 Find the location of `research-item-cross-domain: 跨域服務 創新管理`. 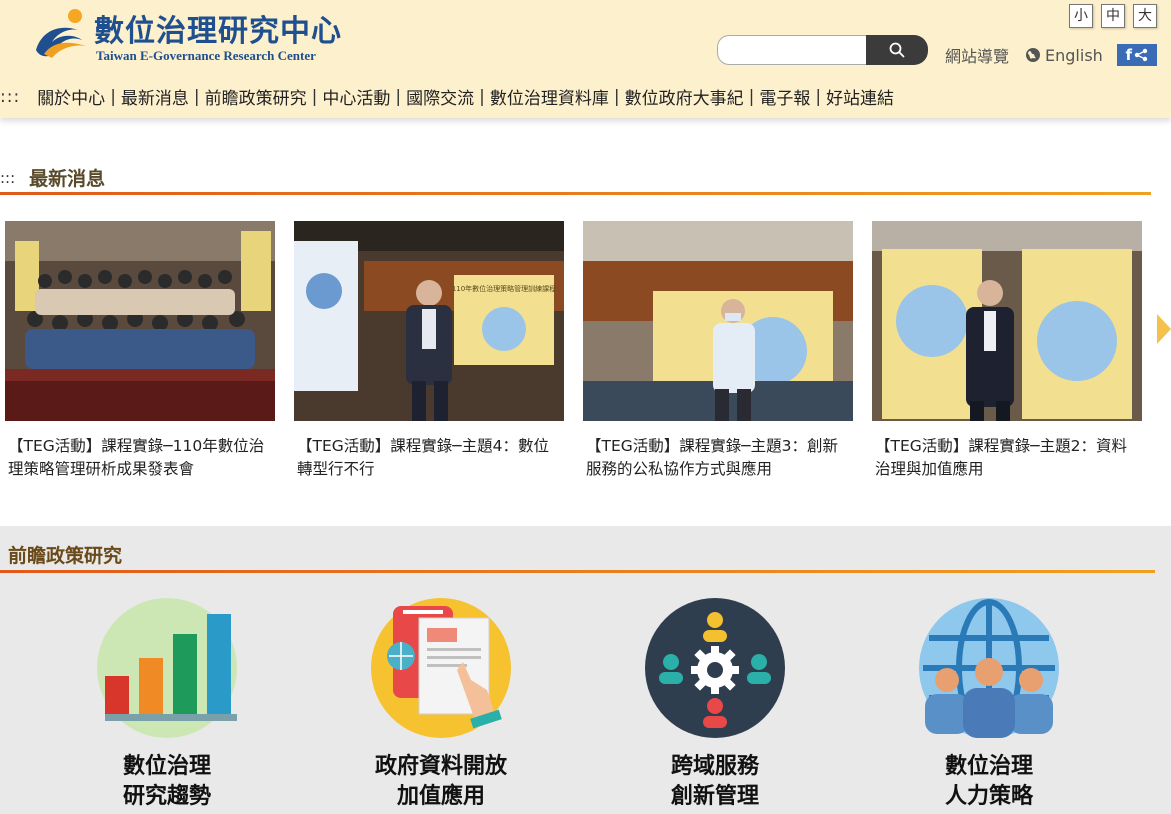

research-item-cross-domain: 跨域服務 創新管理 is located at coordinates (715, 705).